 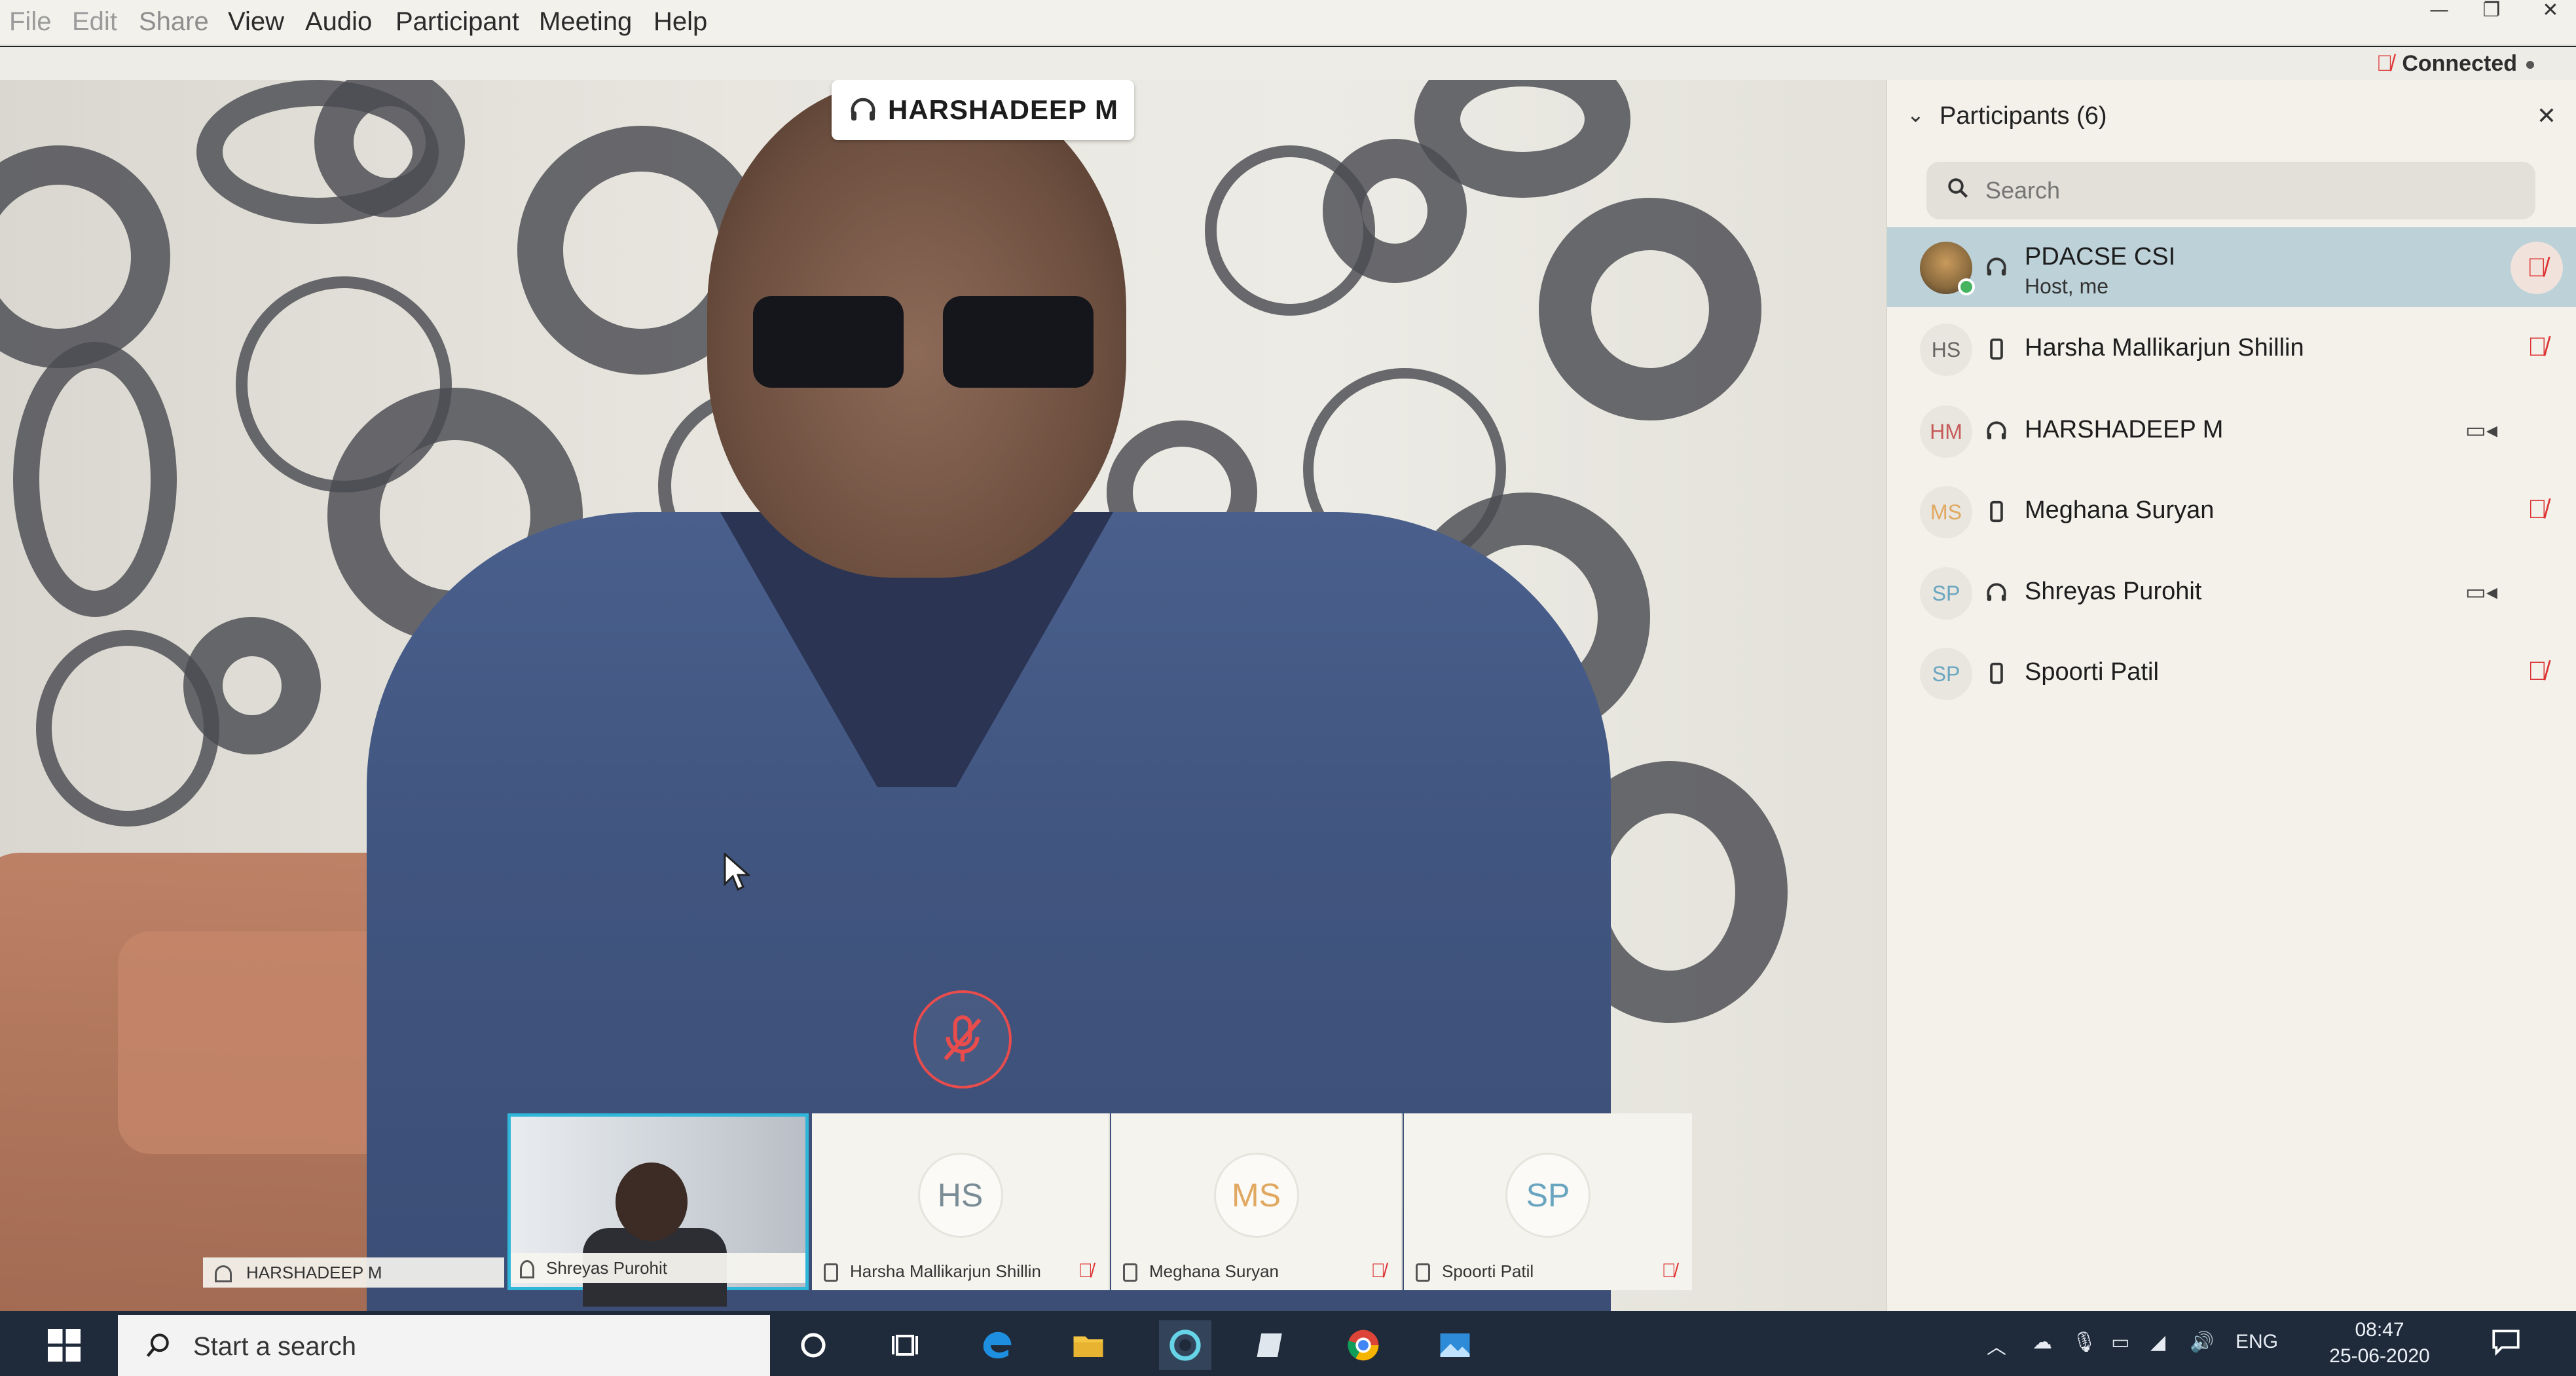 I want to click on thumbnail-name: Shreyas Purohit, so click(x=606, y=1268).